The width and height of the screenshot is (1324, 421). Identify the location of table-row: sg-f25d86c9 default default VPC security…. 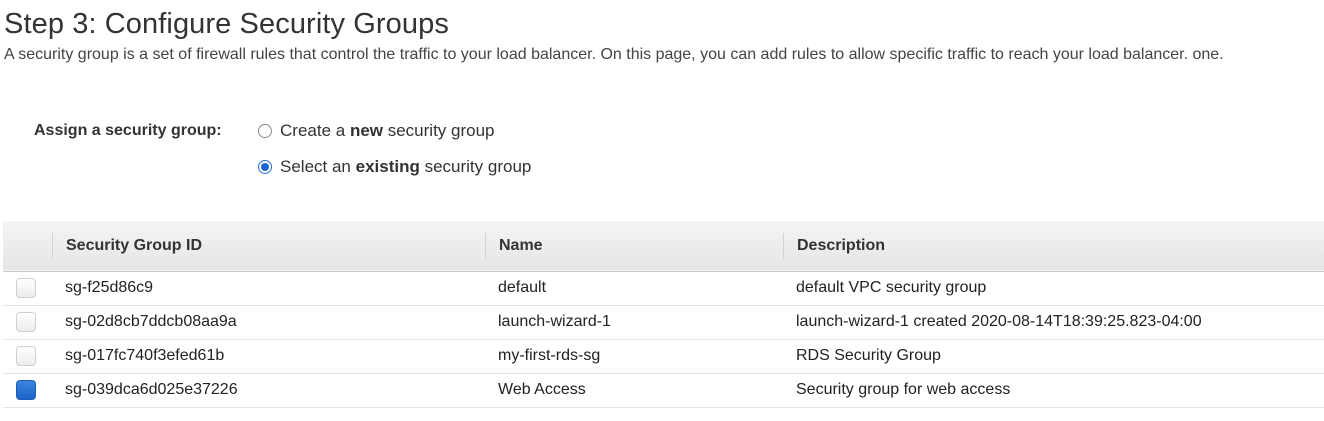
(663, 288).